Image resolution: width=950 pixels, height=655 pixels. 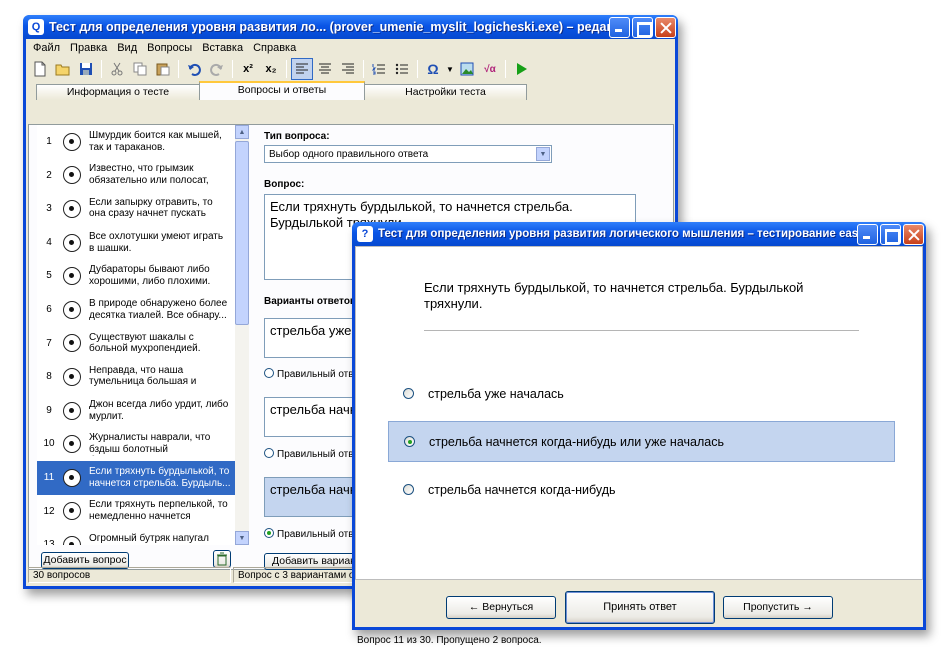 I want to click on bulleted-list-icon, so click(x=402, y=69).